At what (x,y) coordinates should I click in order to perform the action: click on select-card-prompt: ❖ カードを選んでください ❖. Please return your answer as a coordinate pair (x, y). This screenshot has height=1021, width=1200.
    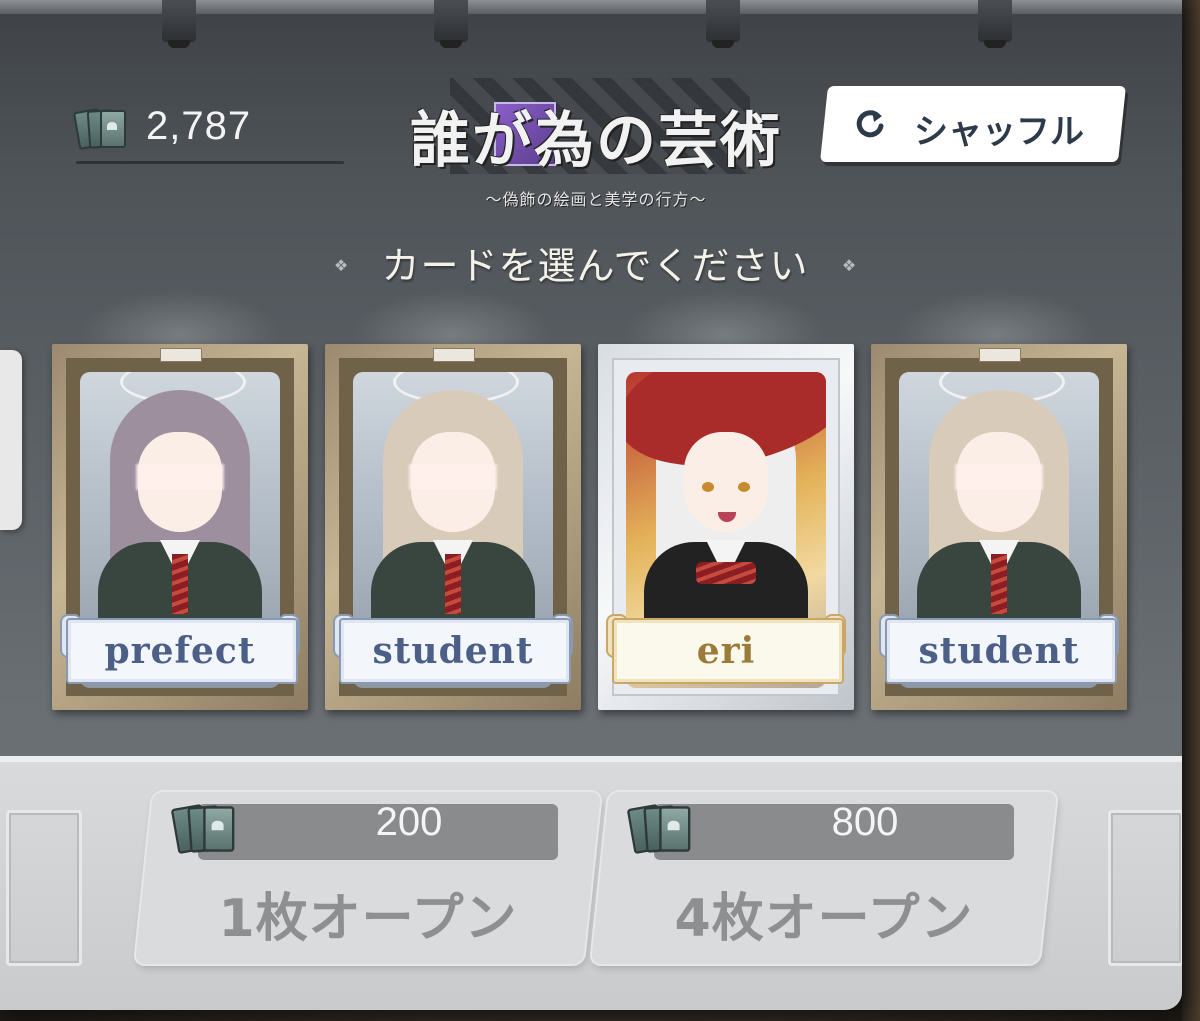
    Looking at the image, I should click on (595, 266).